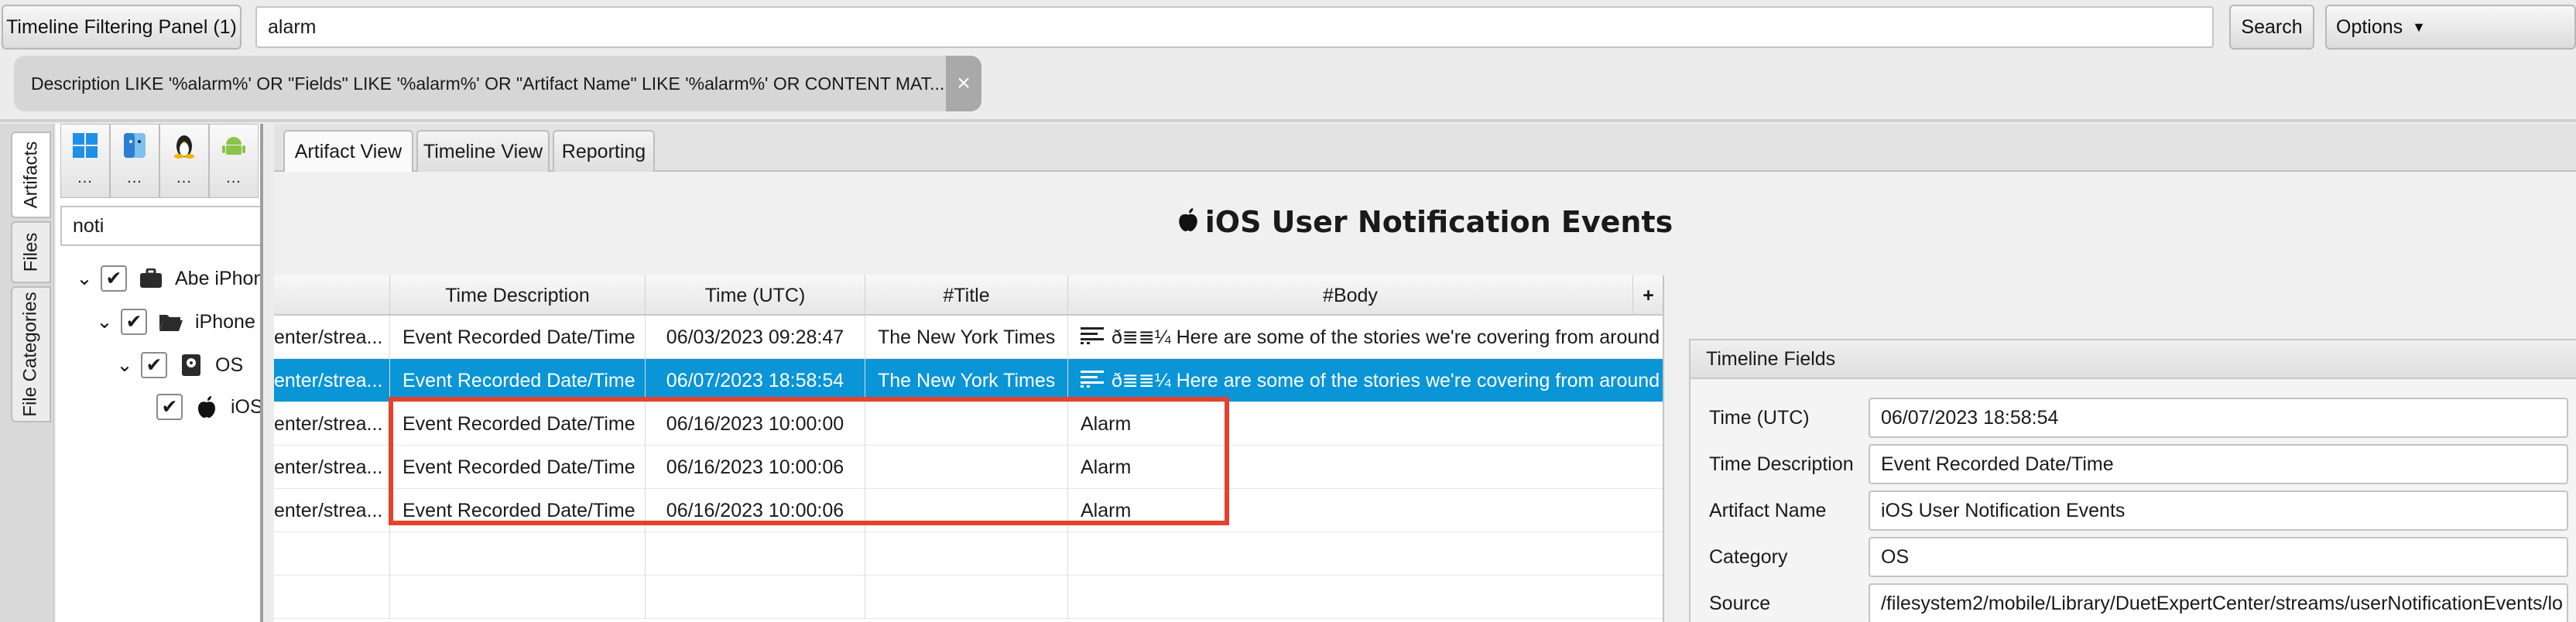 Image resolution: width=2576 pixels, height=622 pixels. What do you see at coordinates (2218, 557) in the screenshot?
I see `field-value-category: OS` at bounding box center [2218, 557].